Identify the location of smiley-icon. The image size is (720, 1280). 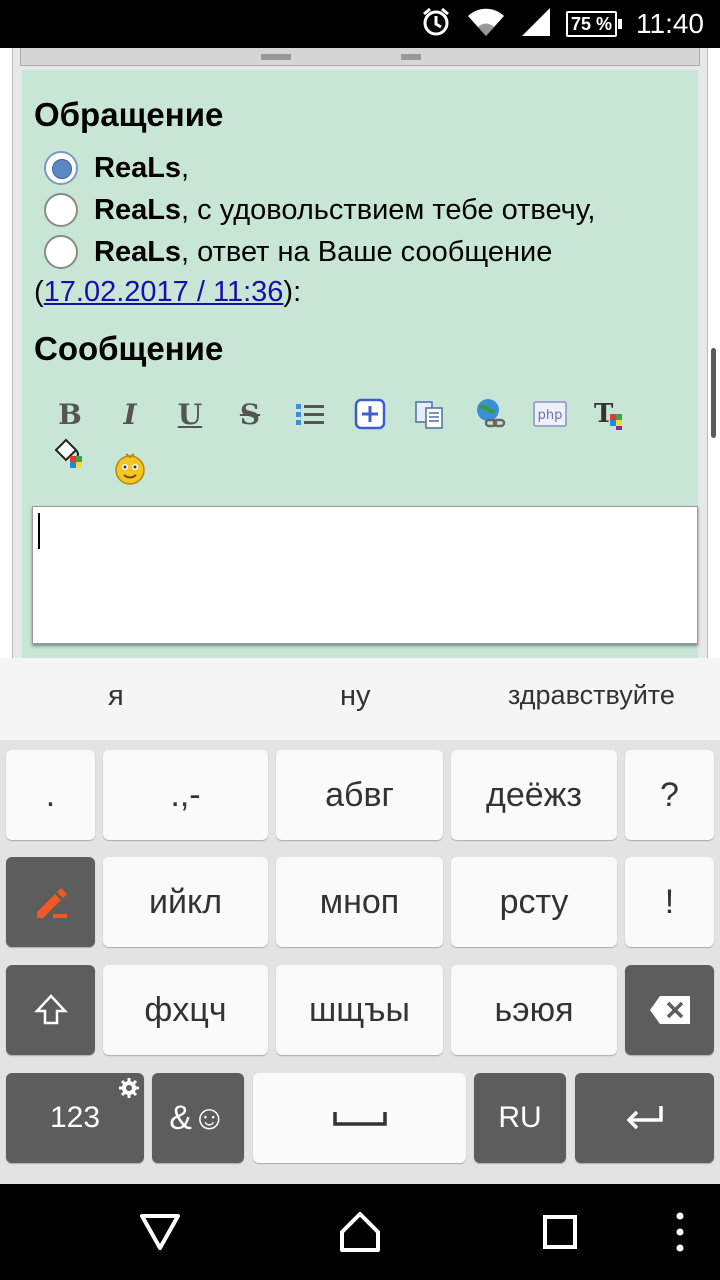
(130, 469).